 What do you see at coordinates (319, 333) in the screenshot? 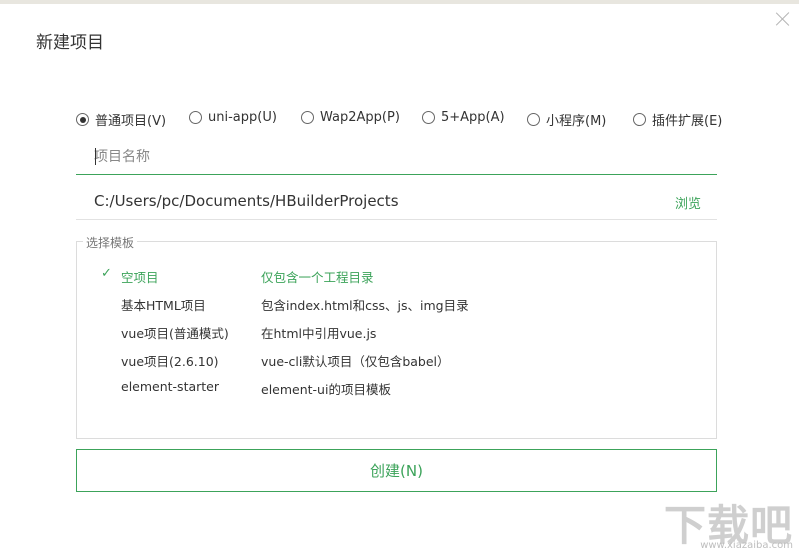
I see `template-desc: 在html中引用vue.js` at bounding box center [319, 333].